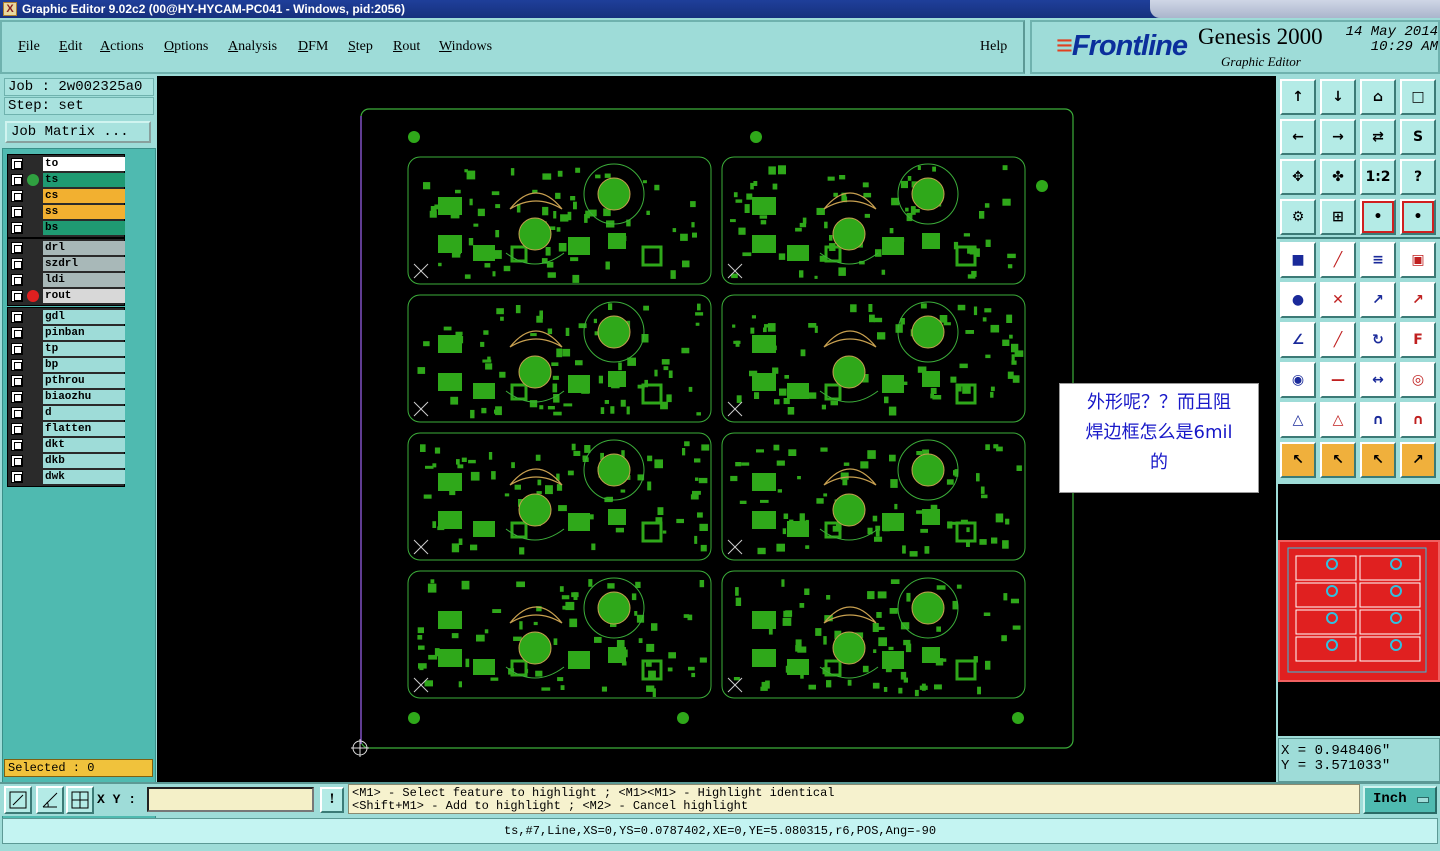 Image resolution: width=1440 pixels, height=851 pixels. I want to click on layer-name: dkt, so click(84, 445).